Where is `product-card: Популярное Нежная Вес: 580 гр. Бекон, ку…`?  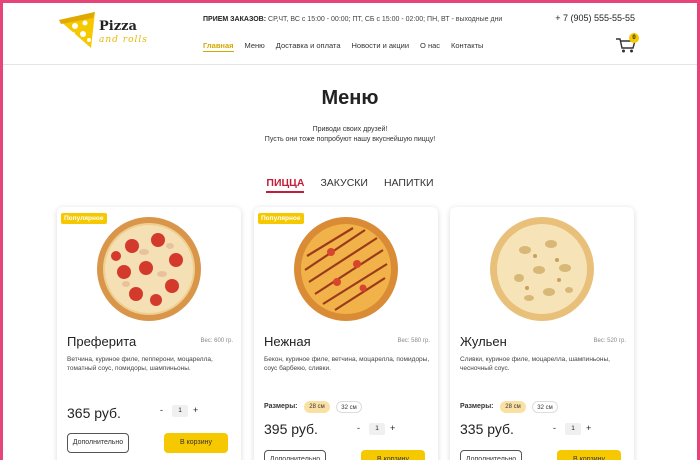
product-card: Популярное Нежная Вес: 580 гр. Бекон, ку… is located at coordinates (346, 333).